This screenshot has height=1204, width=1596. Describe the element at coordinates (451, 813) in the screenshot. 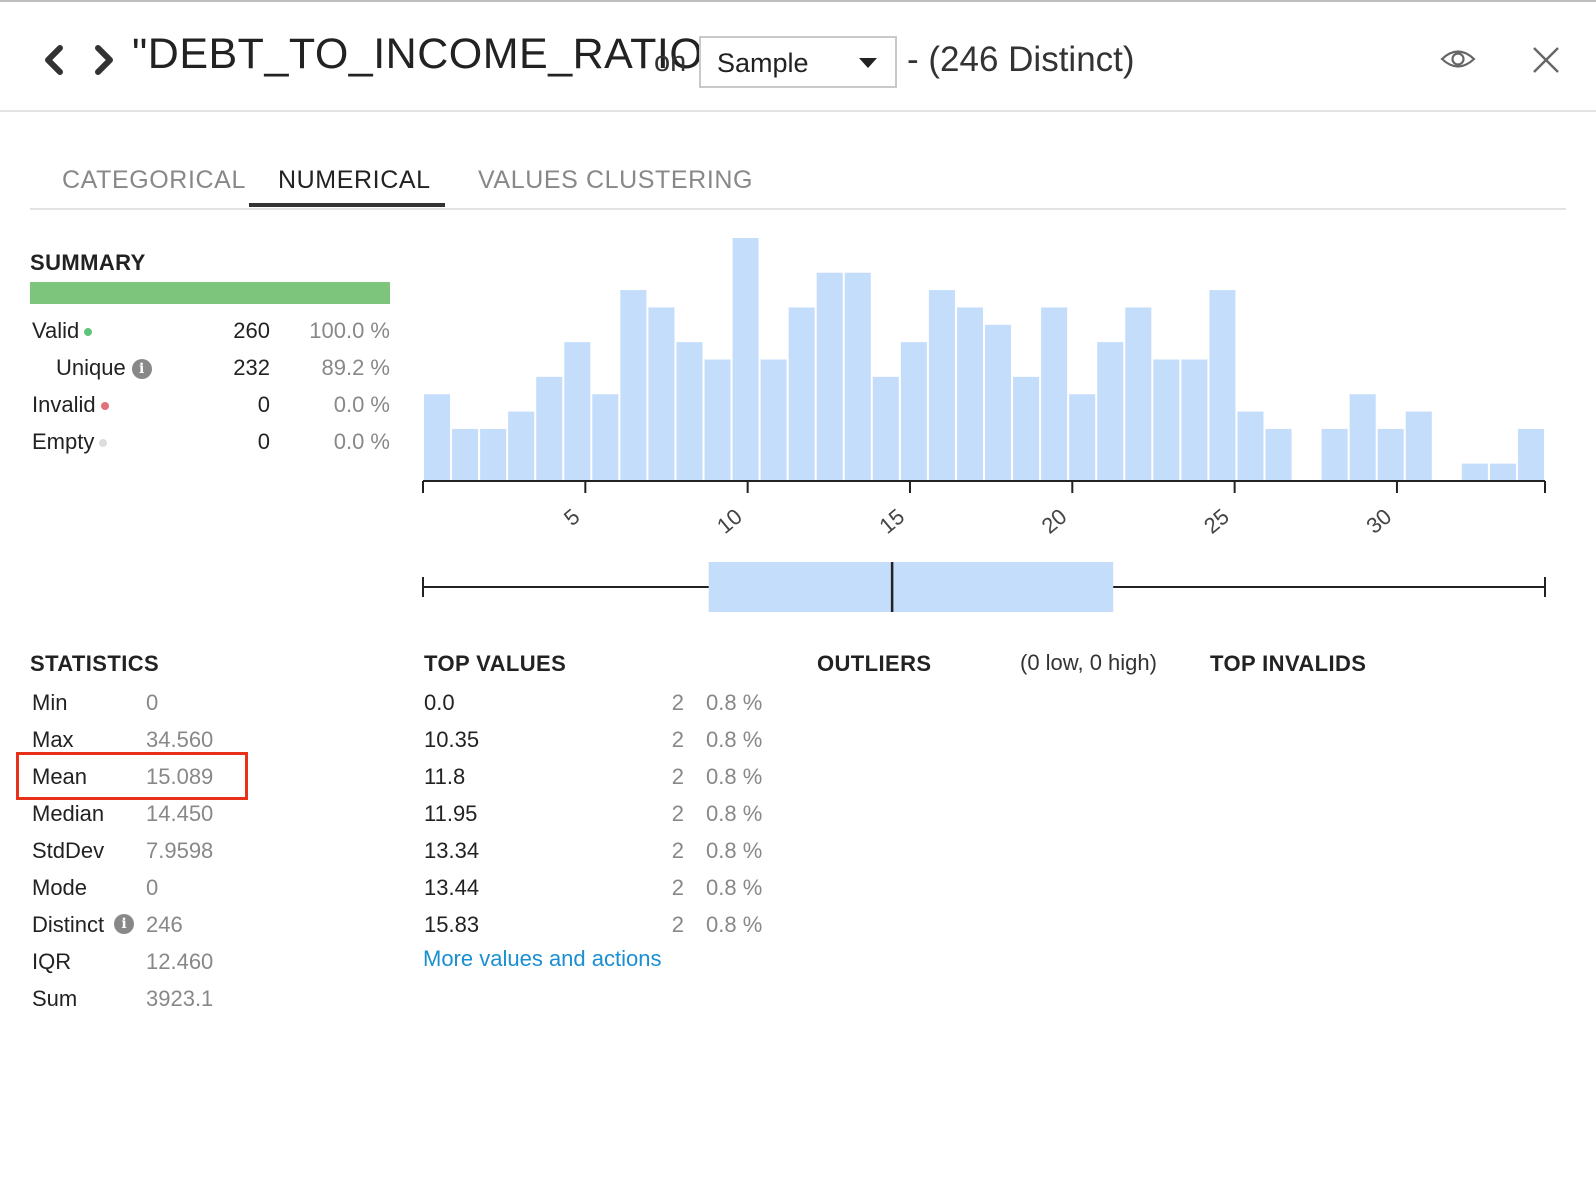

I see `top-value-value: 11.95` at that location.